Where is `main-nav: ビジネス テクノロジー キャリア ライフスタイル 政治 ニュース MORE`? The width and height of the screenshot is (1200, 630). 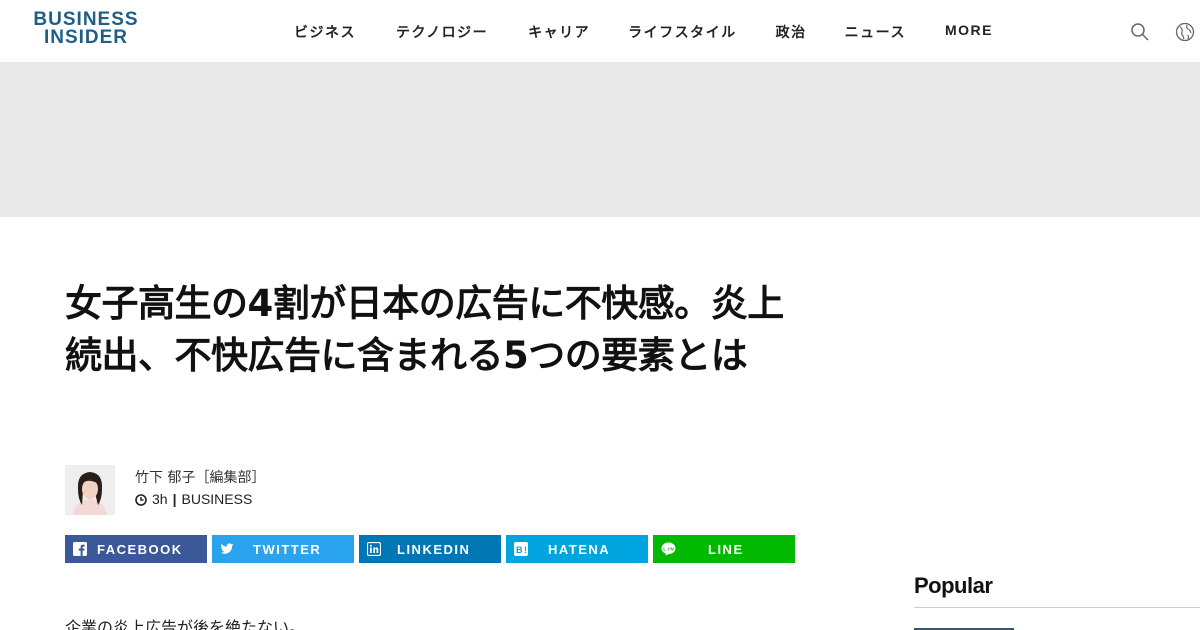
main-nav: ビジネス テクノロジー キャリア ライフスタイル 政治 ニュース MORE is located at coordinates (643, 32).